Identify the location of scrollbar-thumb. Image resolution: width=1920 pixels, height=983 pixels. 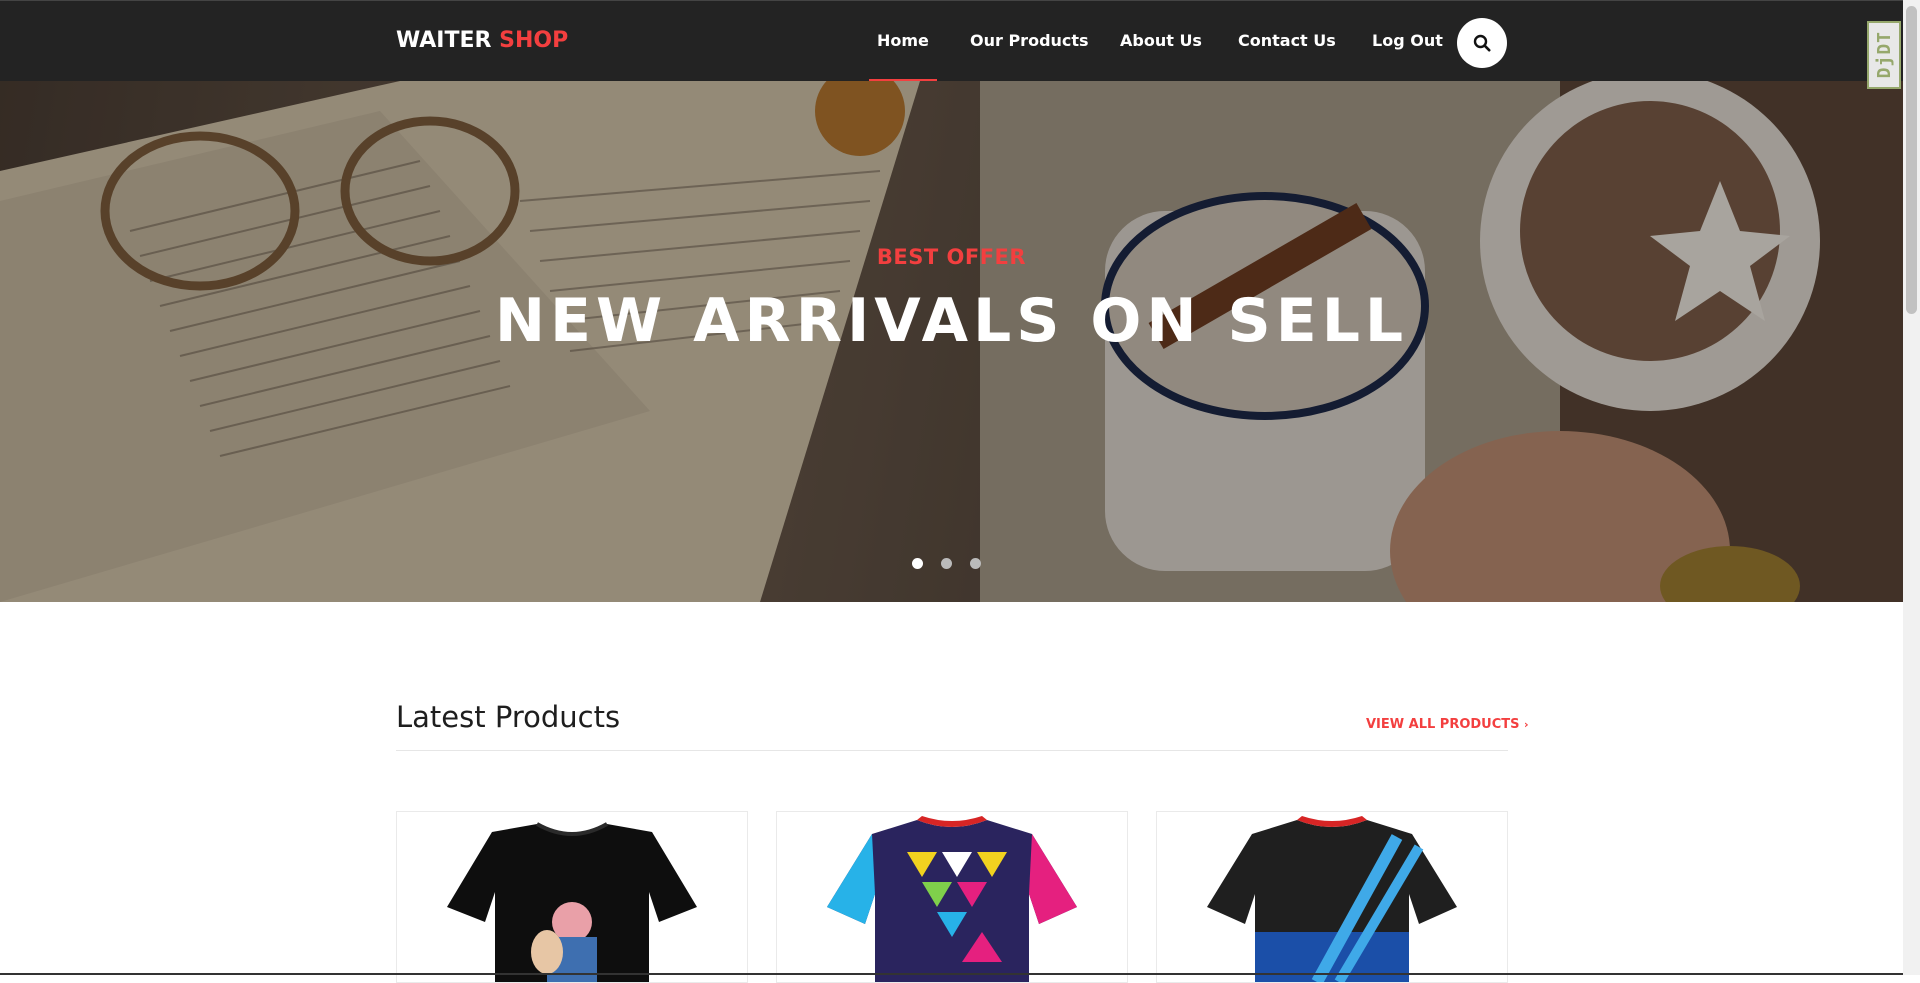
(1911, 160).